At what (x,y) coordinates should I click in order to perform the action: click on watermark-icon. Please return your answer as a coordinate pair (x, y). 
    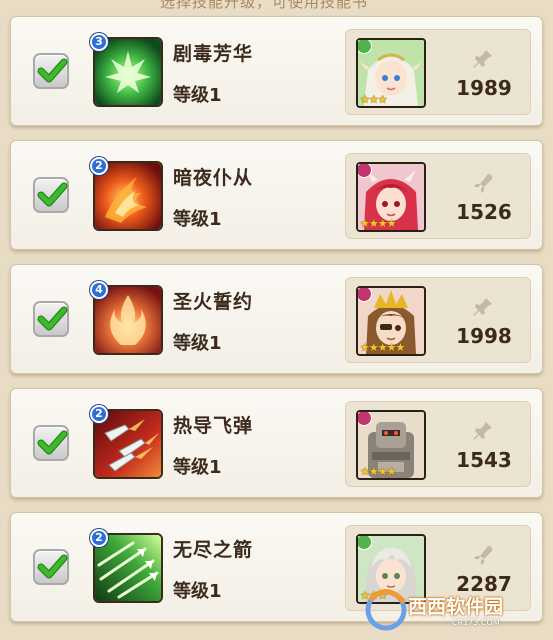
    Looking at the image, I should click on (386, 610).